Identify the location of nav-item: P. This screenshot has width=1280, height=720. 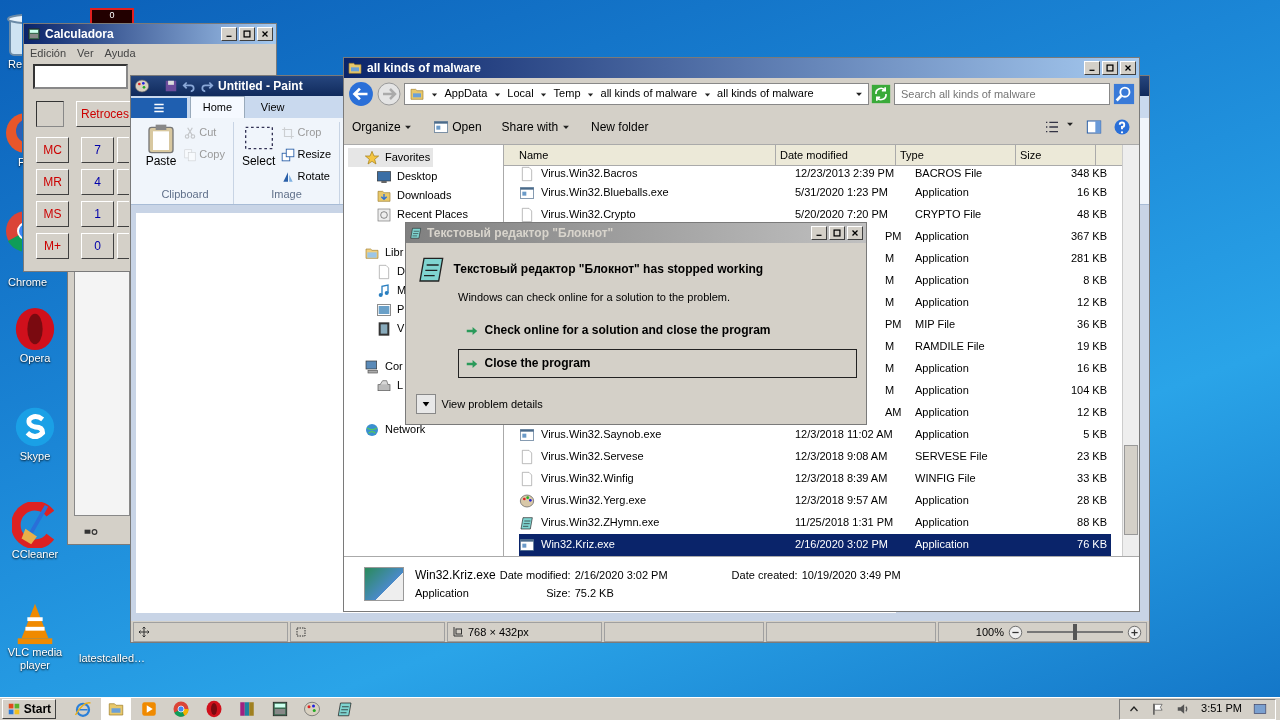
(378, 309).